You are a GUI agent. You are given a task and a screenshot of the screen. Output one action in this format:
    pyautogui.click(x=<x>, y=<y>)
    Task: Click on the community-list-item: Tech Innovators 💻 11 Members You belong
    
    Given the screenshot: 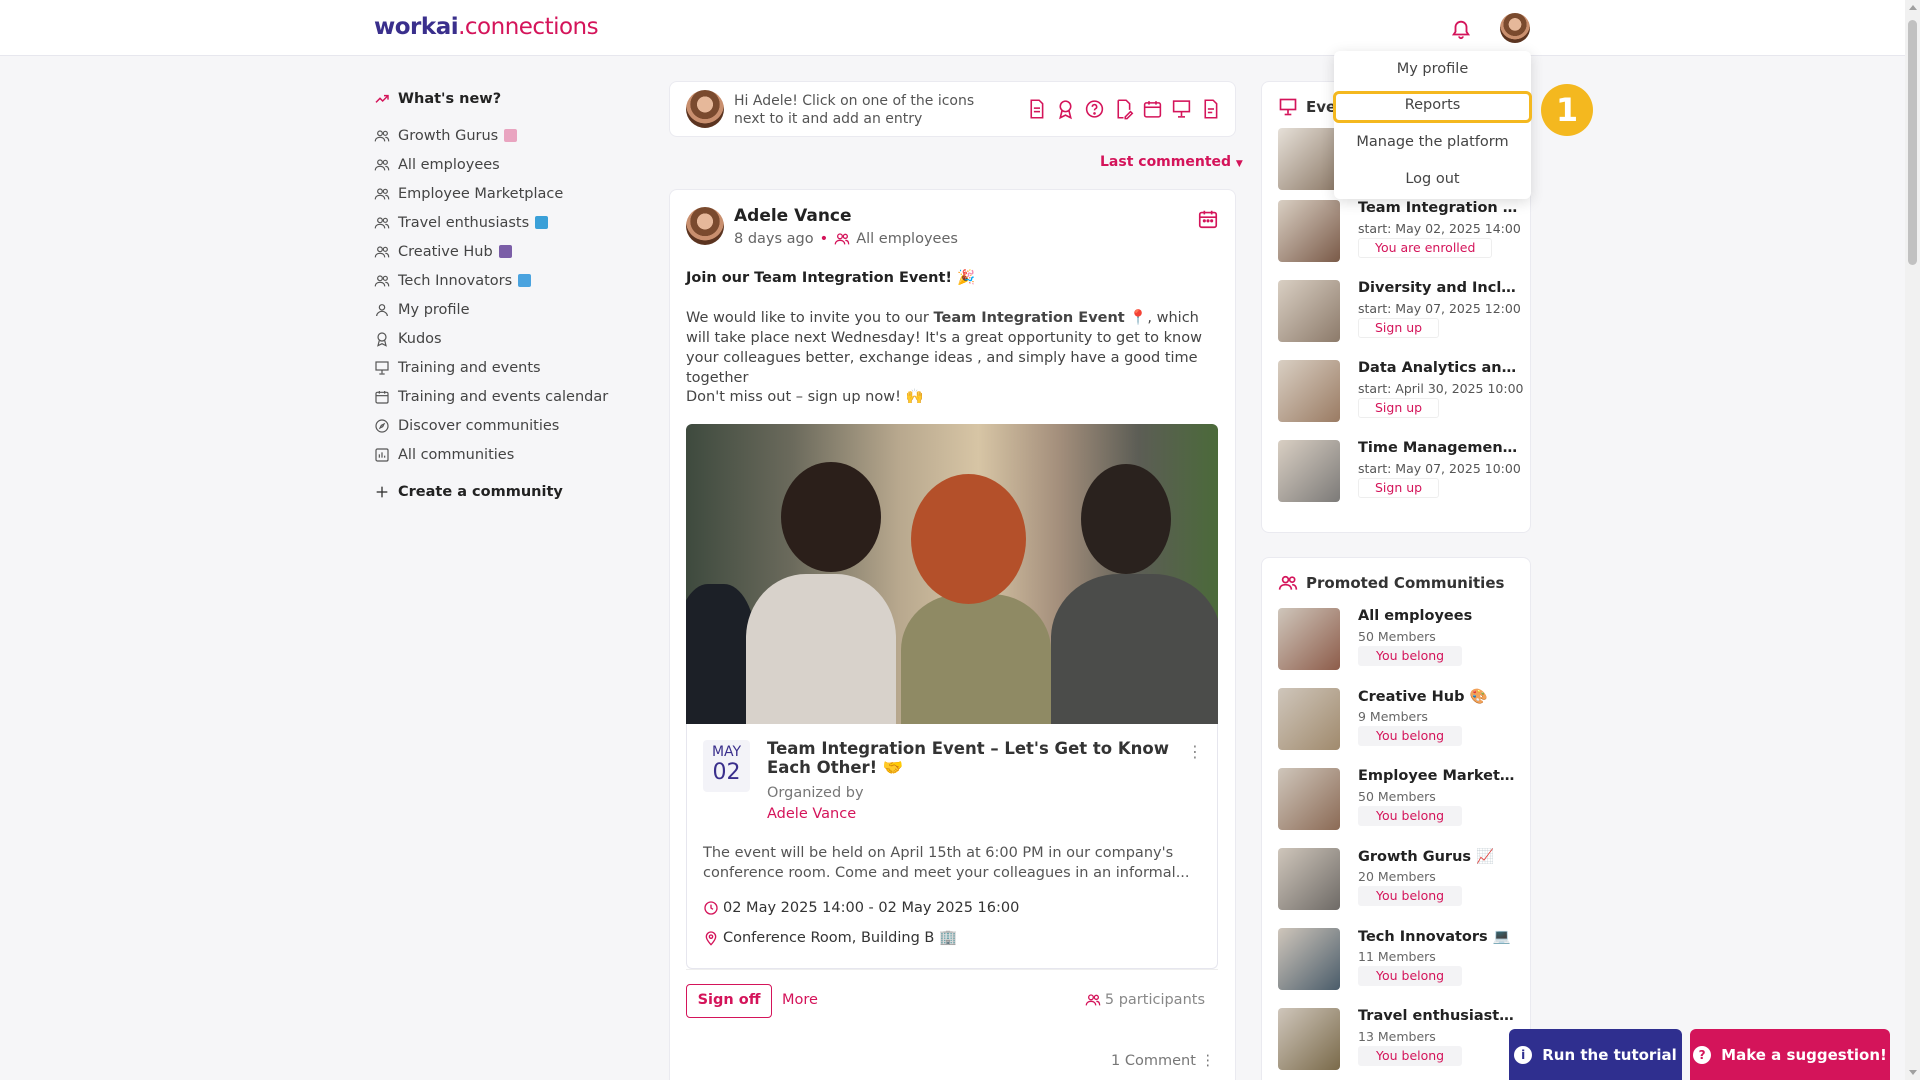 What is the action you would take?
    pyautogui.click(x=1400, y=960)
    